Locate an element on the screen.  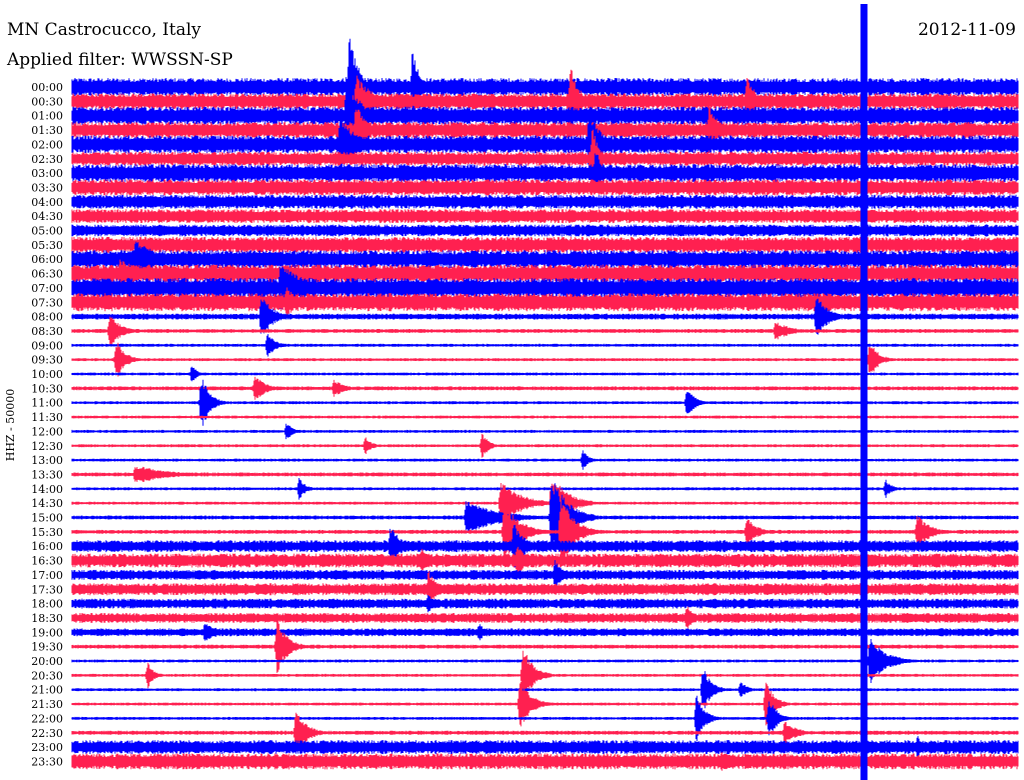
tick-label: 22:00 is located at coordinates (47, 718).